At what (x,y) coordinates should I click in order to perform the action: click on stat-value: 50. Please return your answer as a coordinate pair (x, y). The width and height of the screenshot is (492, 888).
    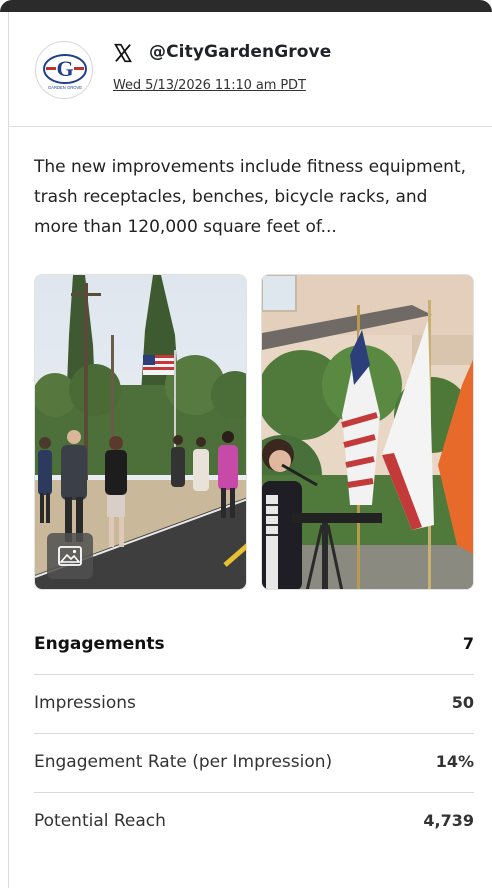
    Looking at the image, I should click on (462, 702).